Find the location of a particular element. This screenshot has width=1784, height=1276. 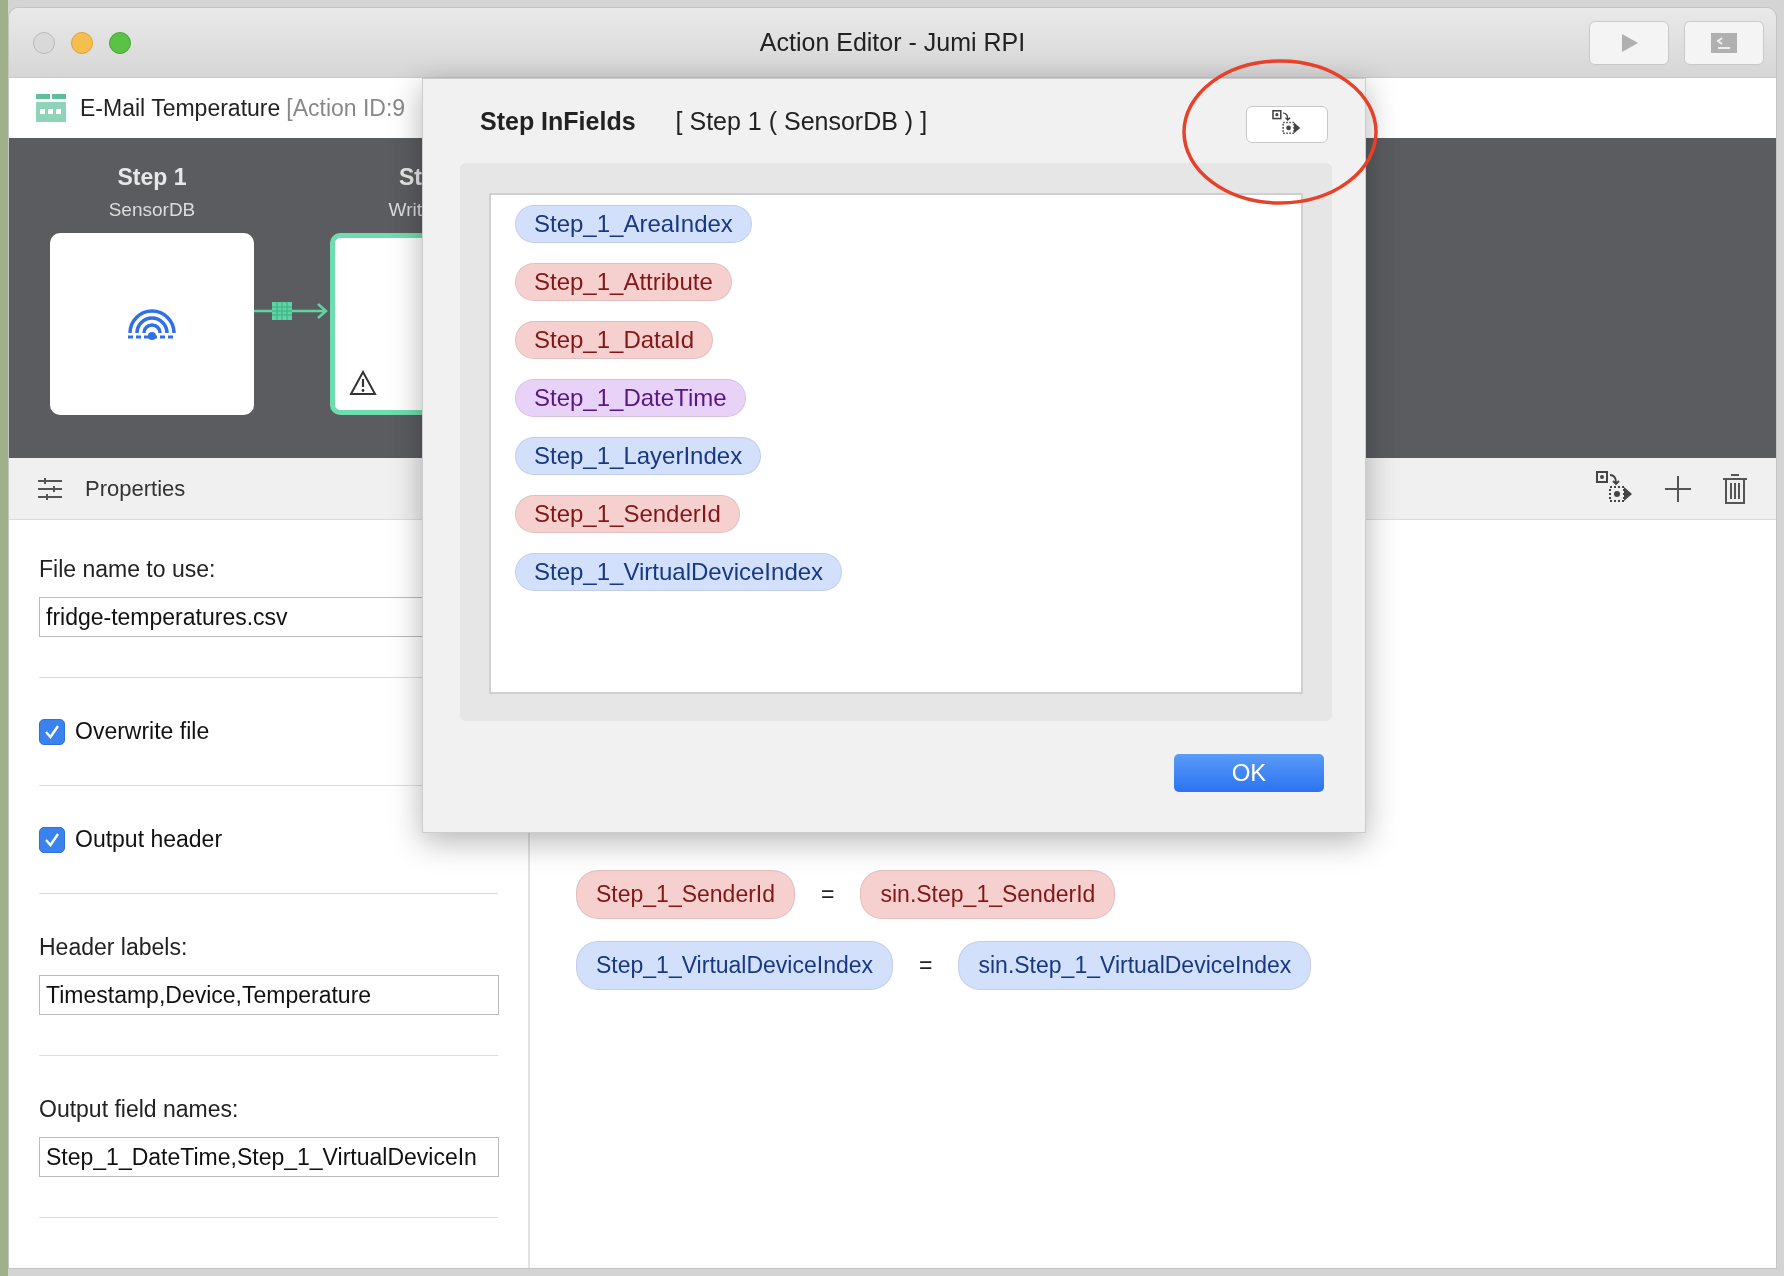

run-button is located at coordinates (1629, 42).